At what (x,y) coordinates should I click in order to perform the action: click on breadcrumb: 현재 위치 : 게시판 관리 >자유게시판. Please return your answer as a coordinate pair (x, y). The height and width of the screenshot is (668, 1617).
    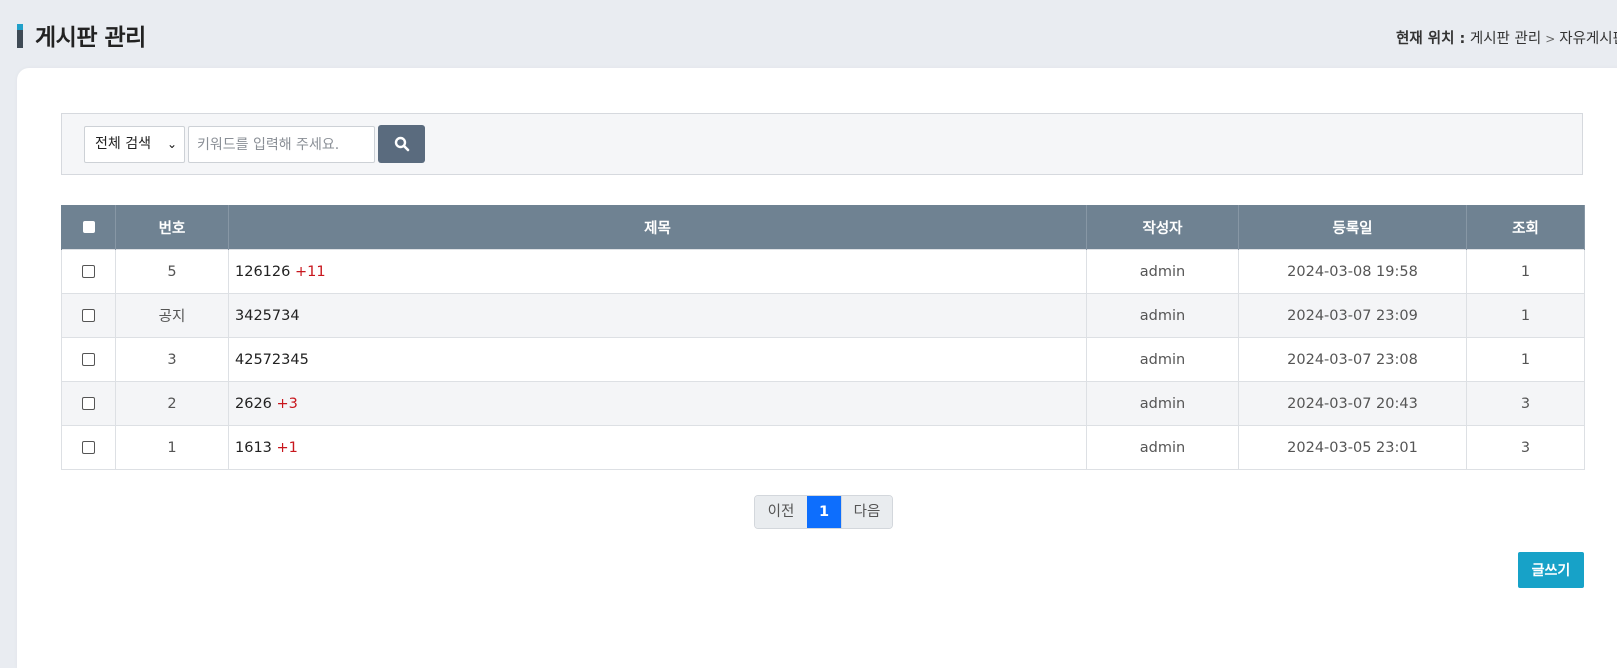
    Looking at the image, I should click on (1506, 37).